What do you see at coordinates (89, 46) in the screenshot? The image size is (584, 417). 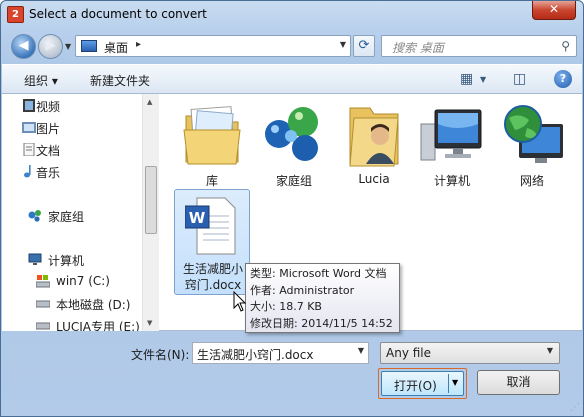 I see `desktop-location-icon` at bounding box center [89, 46].